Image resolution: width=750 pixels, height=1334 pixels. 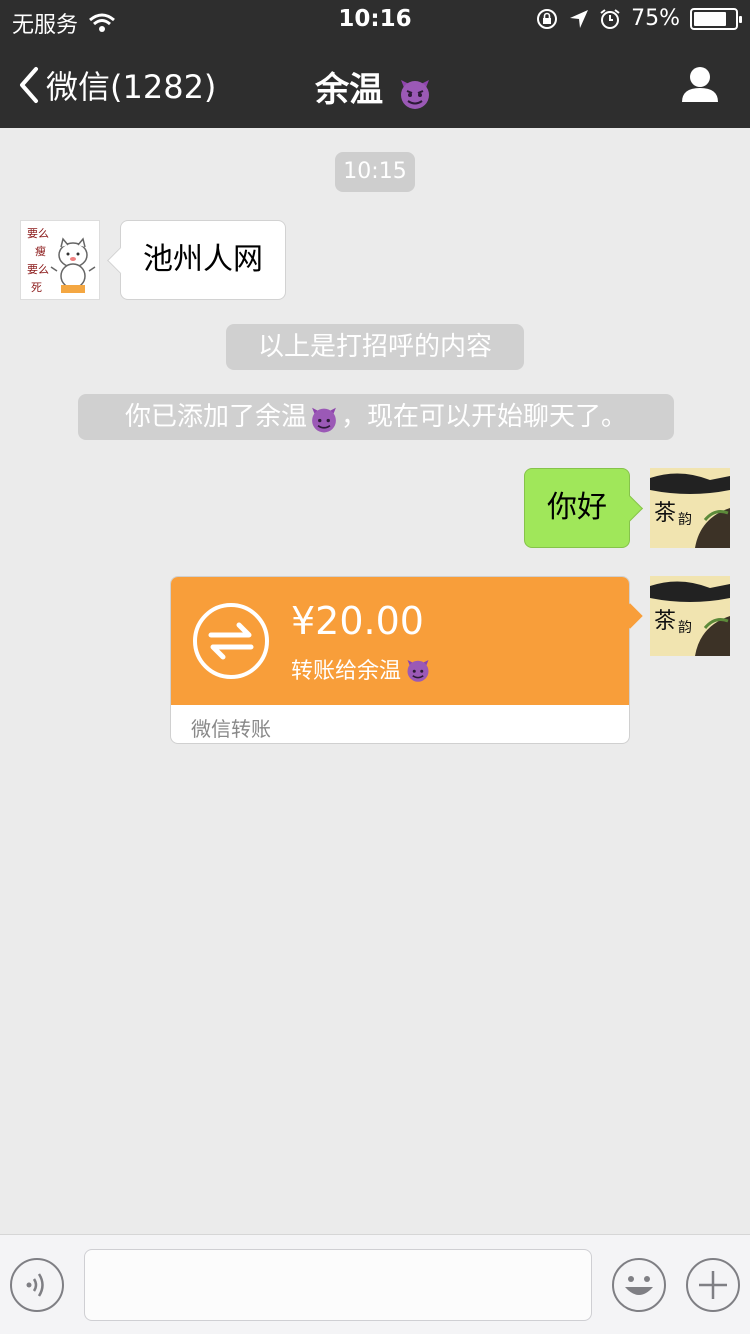 What do you see at coordinates (610, 18) in the screenshot?
I see `alarm-icon` at bounding box center [610, 18].